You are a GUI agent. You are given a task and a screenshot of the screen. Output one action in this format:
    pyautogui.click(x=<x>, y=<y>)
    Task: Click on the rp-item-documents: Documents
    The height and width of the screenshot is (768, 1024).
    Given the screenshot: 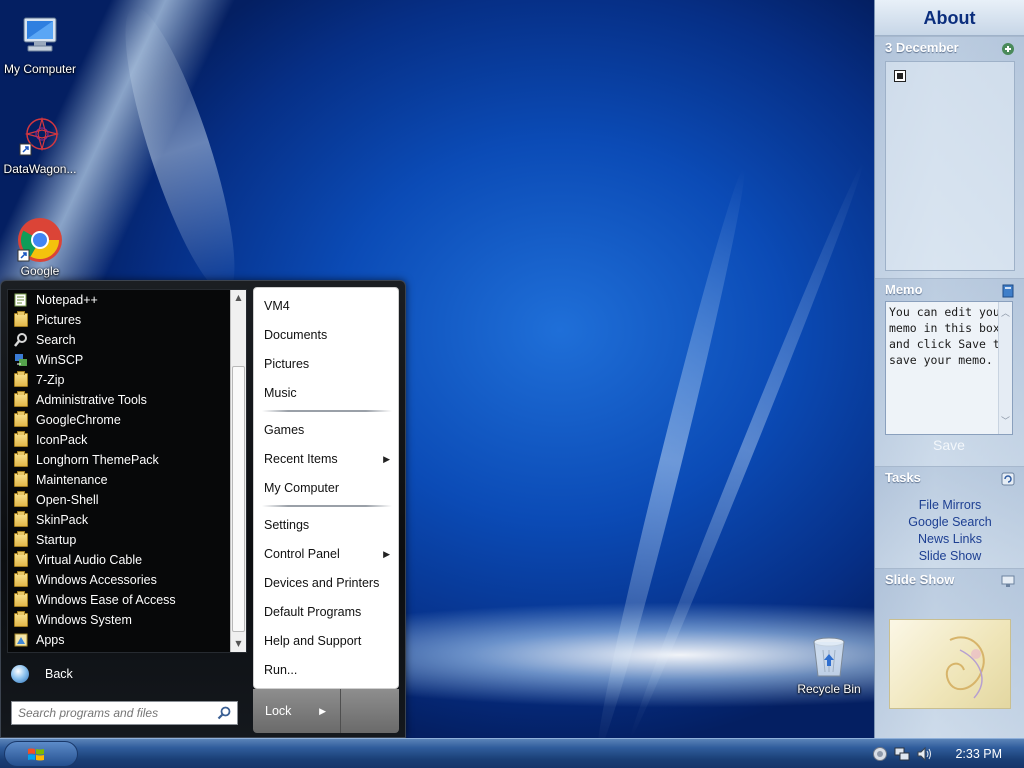 What is the action you would take?
    pyautogui.click(x=327, y=335)
    